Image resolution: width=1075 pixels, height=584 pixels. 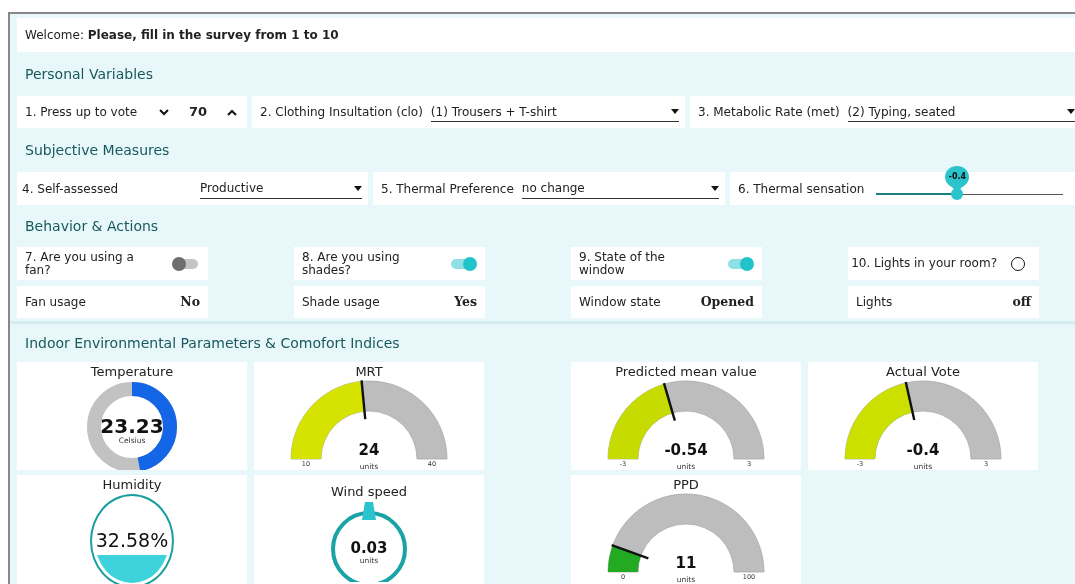 I want to click on gauge-title: Predicted mean value, so click(x=686, y=372).